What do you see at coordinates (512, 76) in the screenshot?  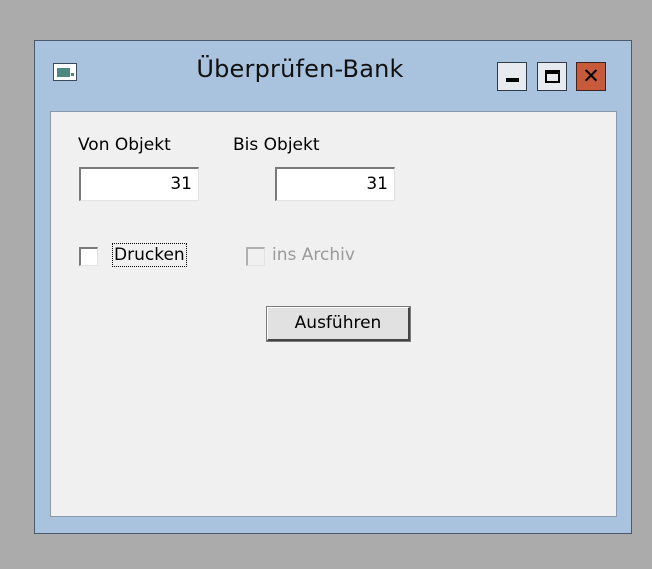 I see `minimize-button` at bounding box center [512, 76].